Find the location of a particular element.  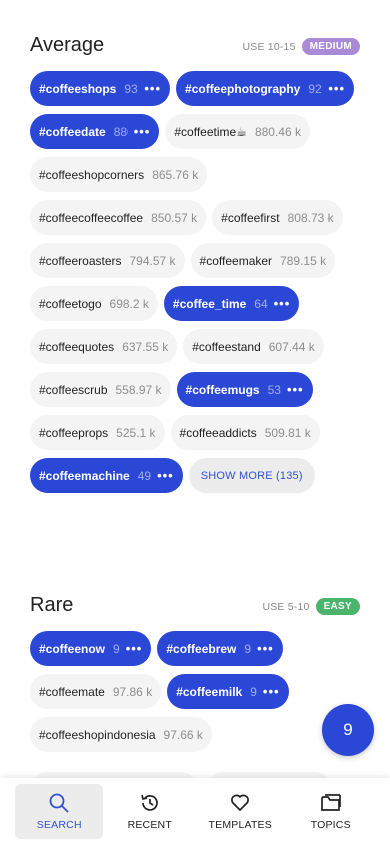

nav-topics-label: TOPICS is located at coordinates (330, 825).